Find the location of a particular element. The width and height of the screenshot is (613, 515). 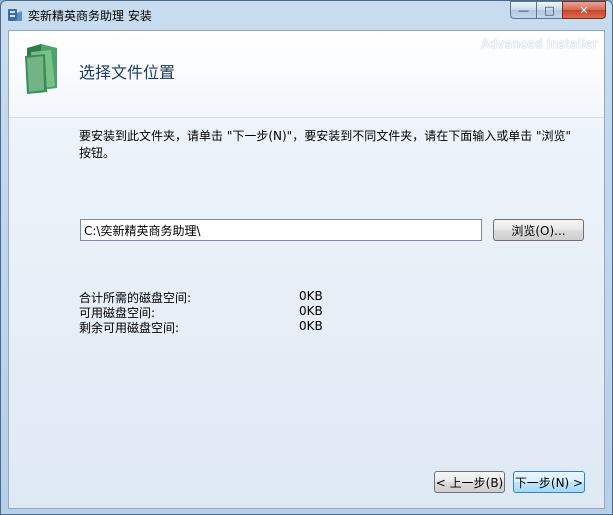

folder-icon is located at coordinates (41, 69).